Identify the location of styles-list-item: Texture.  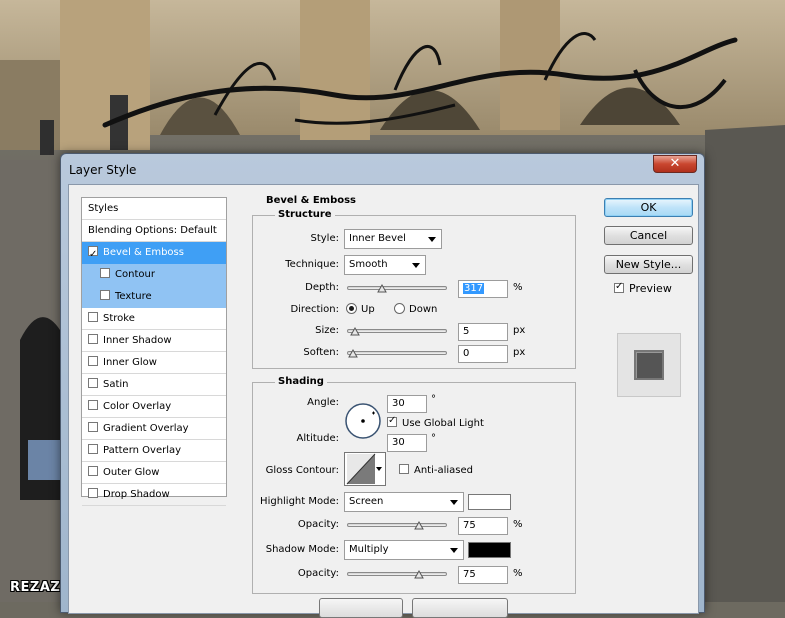
(154, 297).